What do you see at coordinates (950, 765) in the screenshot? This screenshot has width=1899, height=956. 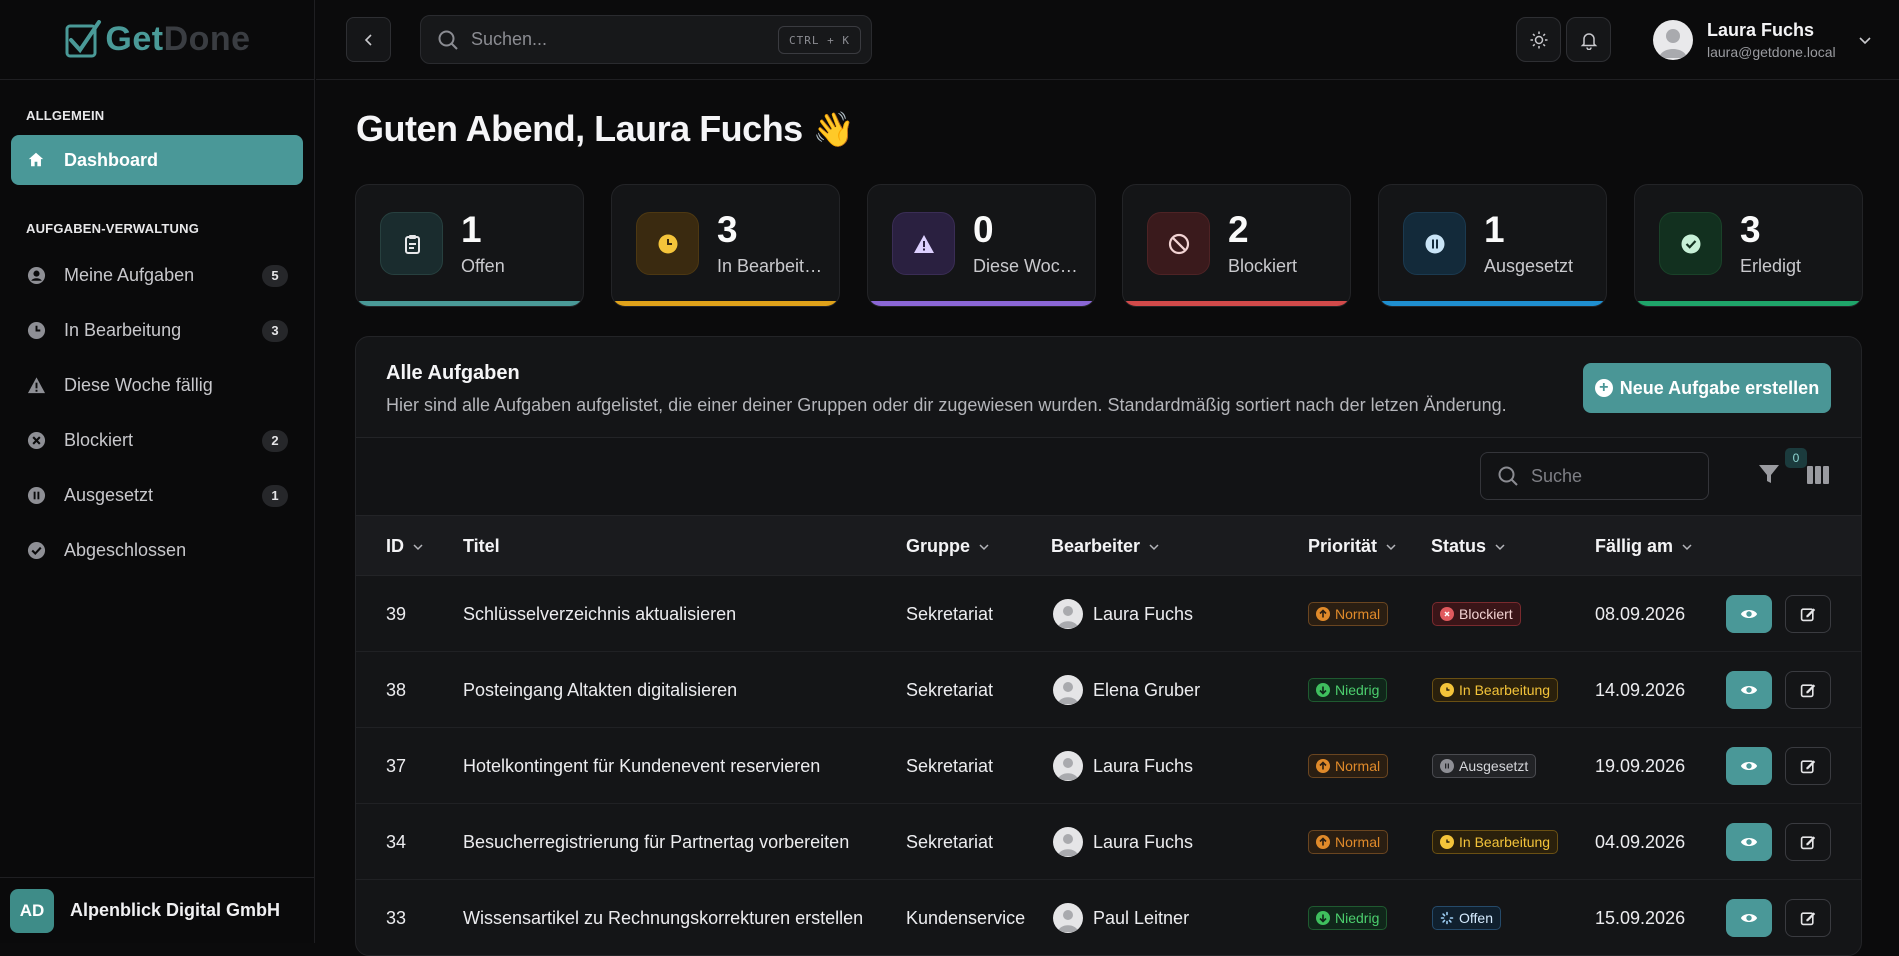 I see `task-group: Sekretariat` at bounding box center [950, 765].